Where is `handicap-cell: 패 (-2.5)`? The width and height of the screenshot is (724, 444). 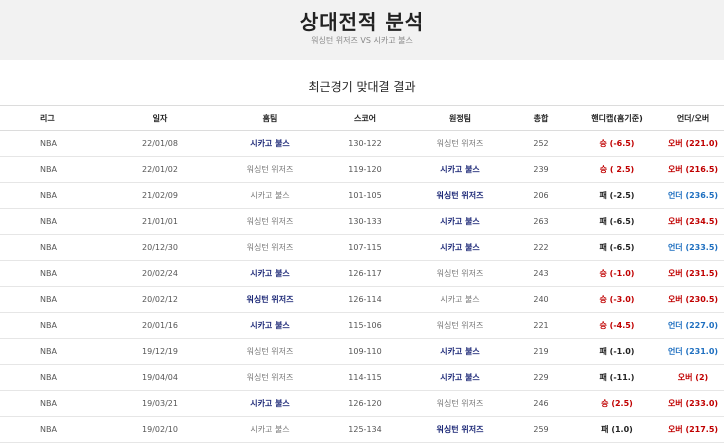
handicap-cell: 패 (-2.5) is located at coordinates (617, 195).